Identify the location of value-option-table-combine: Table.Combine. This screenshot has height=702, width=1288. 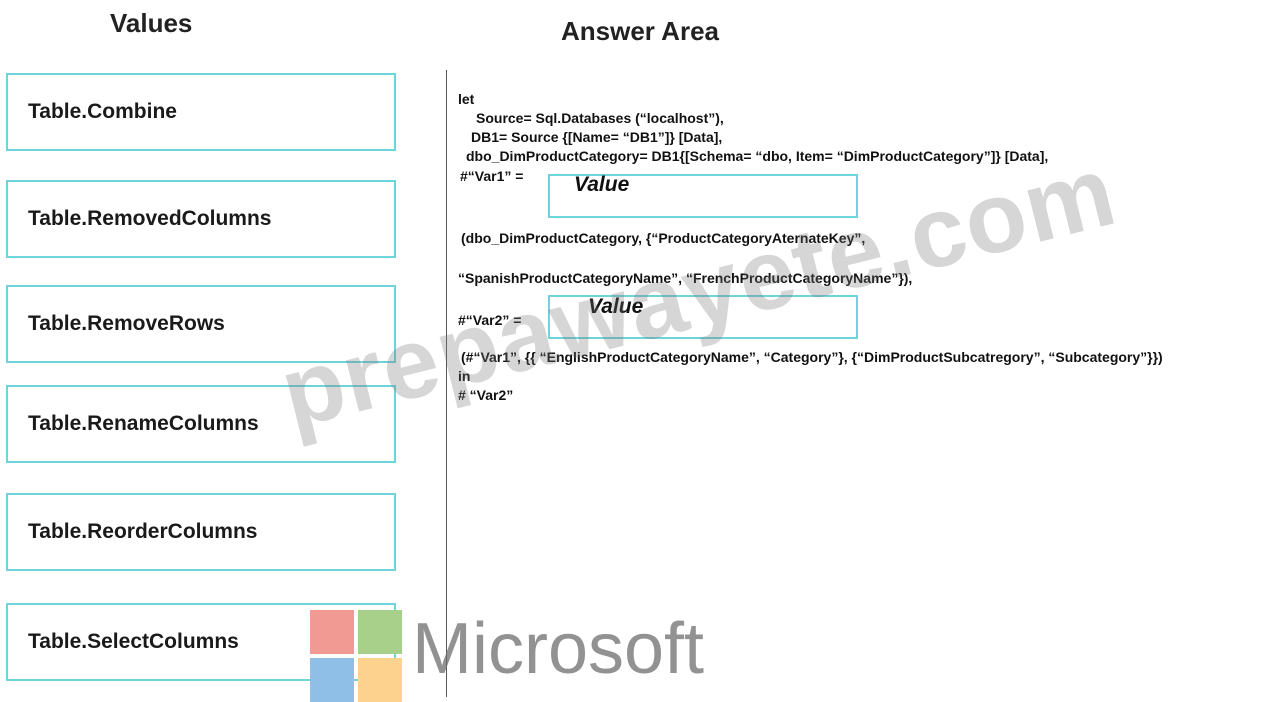
(201, 112).